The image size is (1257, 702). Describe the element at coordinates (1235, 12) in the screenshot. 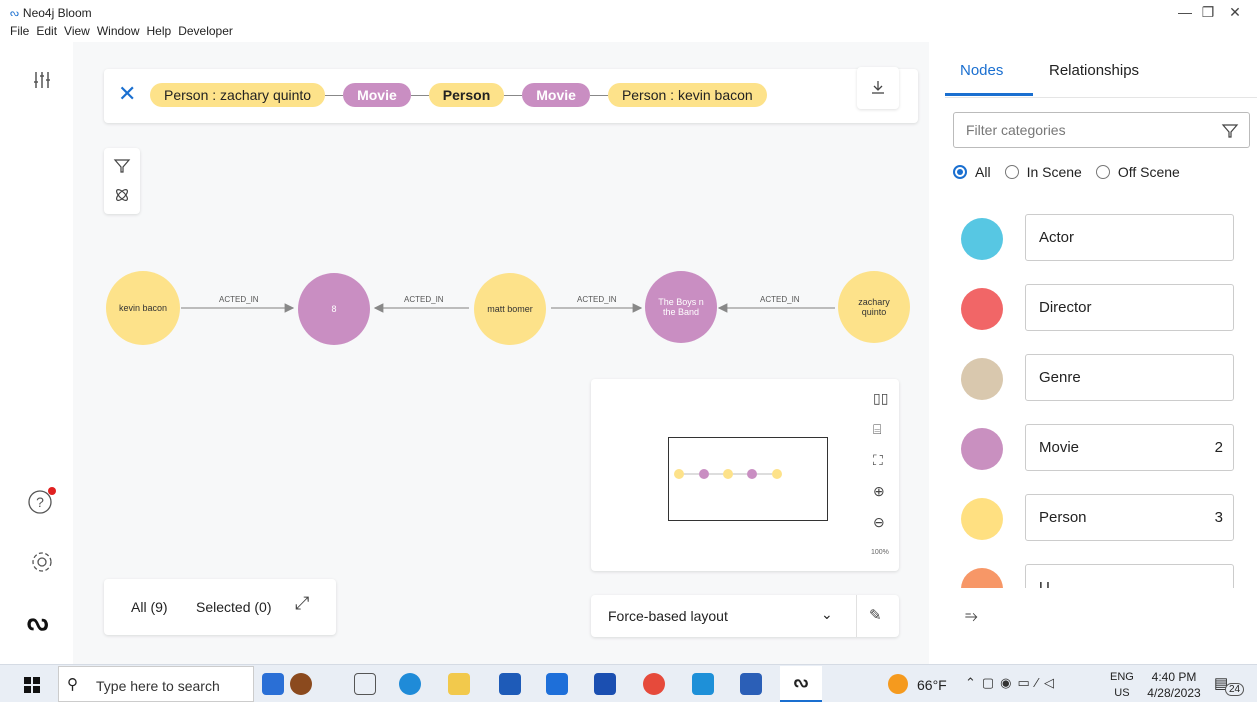

I see `close-button: ✕` at that location.